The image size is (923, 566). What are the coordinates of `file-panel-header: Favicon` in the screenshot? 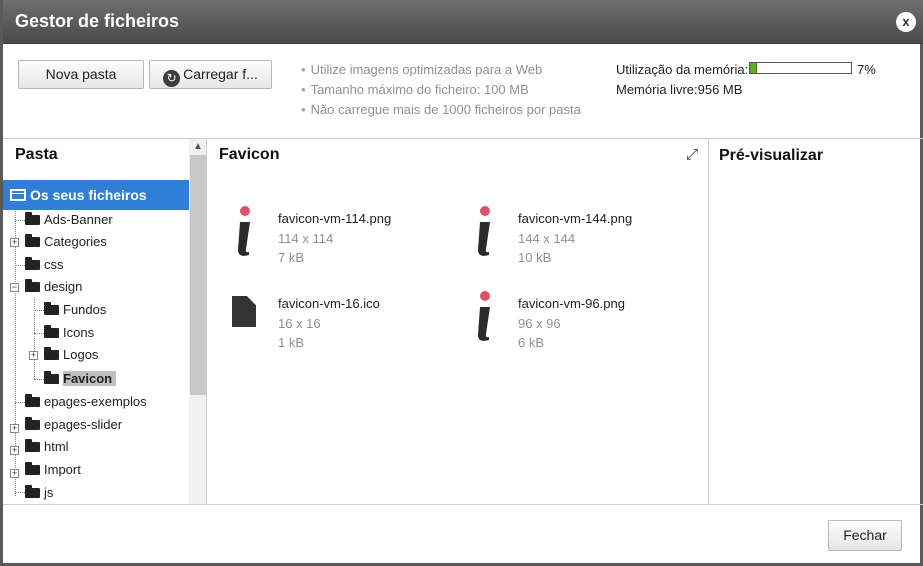 It's located at (249, 154).